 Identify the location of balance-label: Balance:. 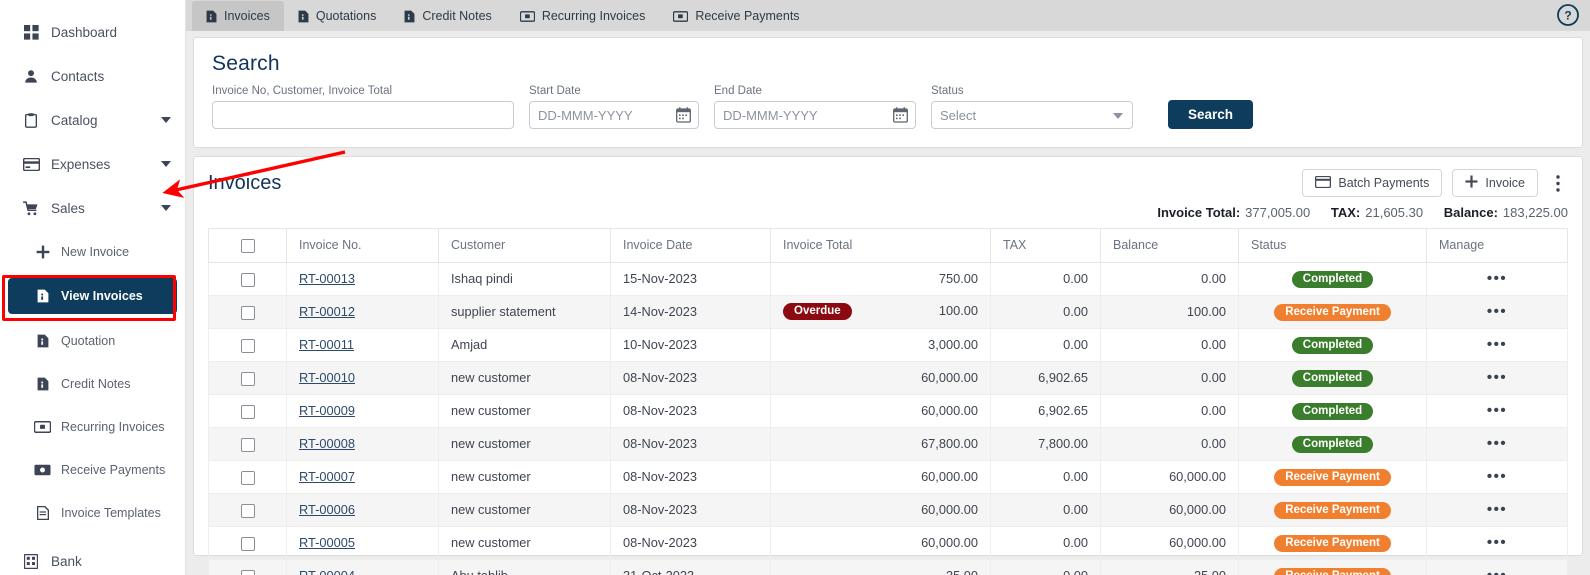
(1470, 212).